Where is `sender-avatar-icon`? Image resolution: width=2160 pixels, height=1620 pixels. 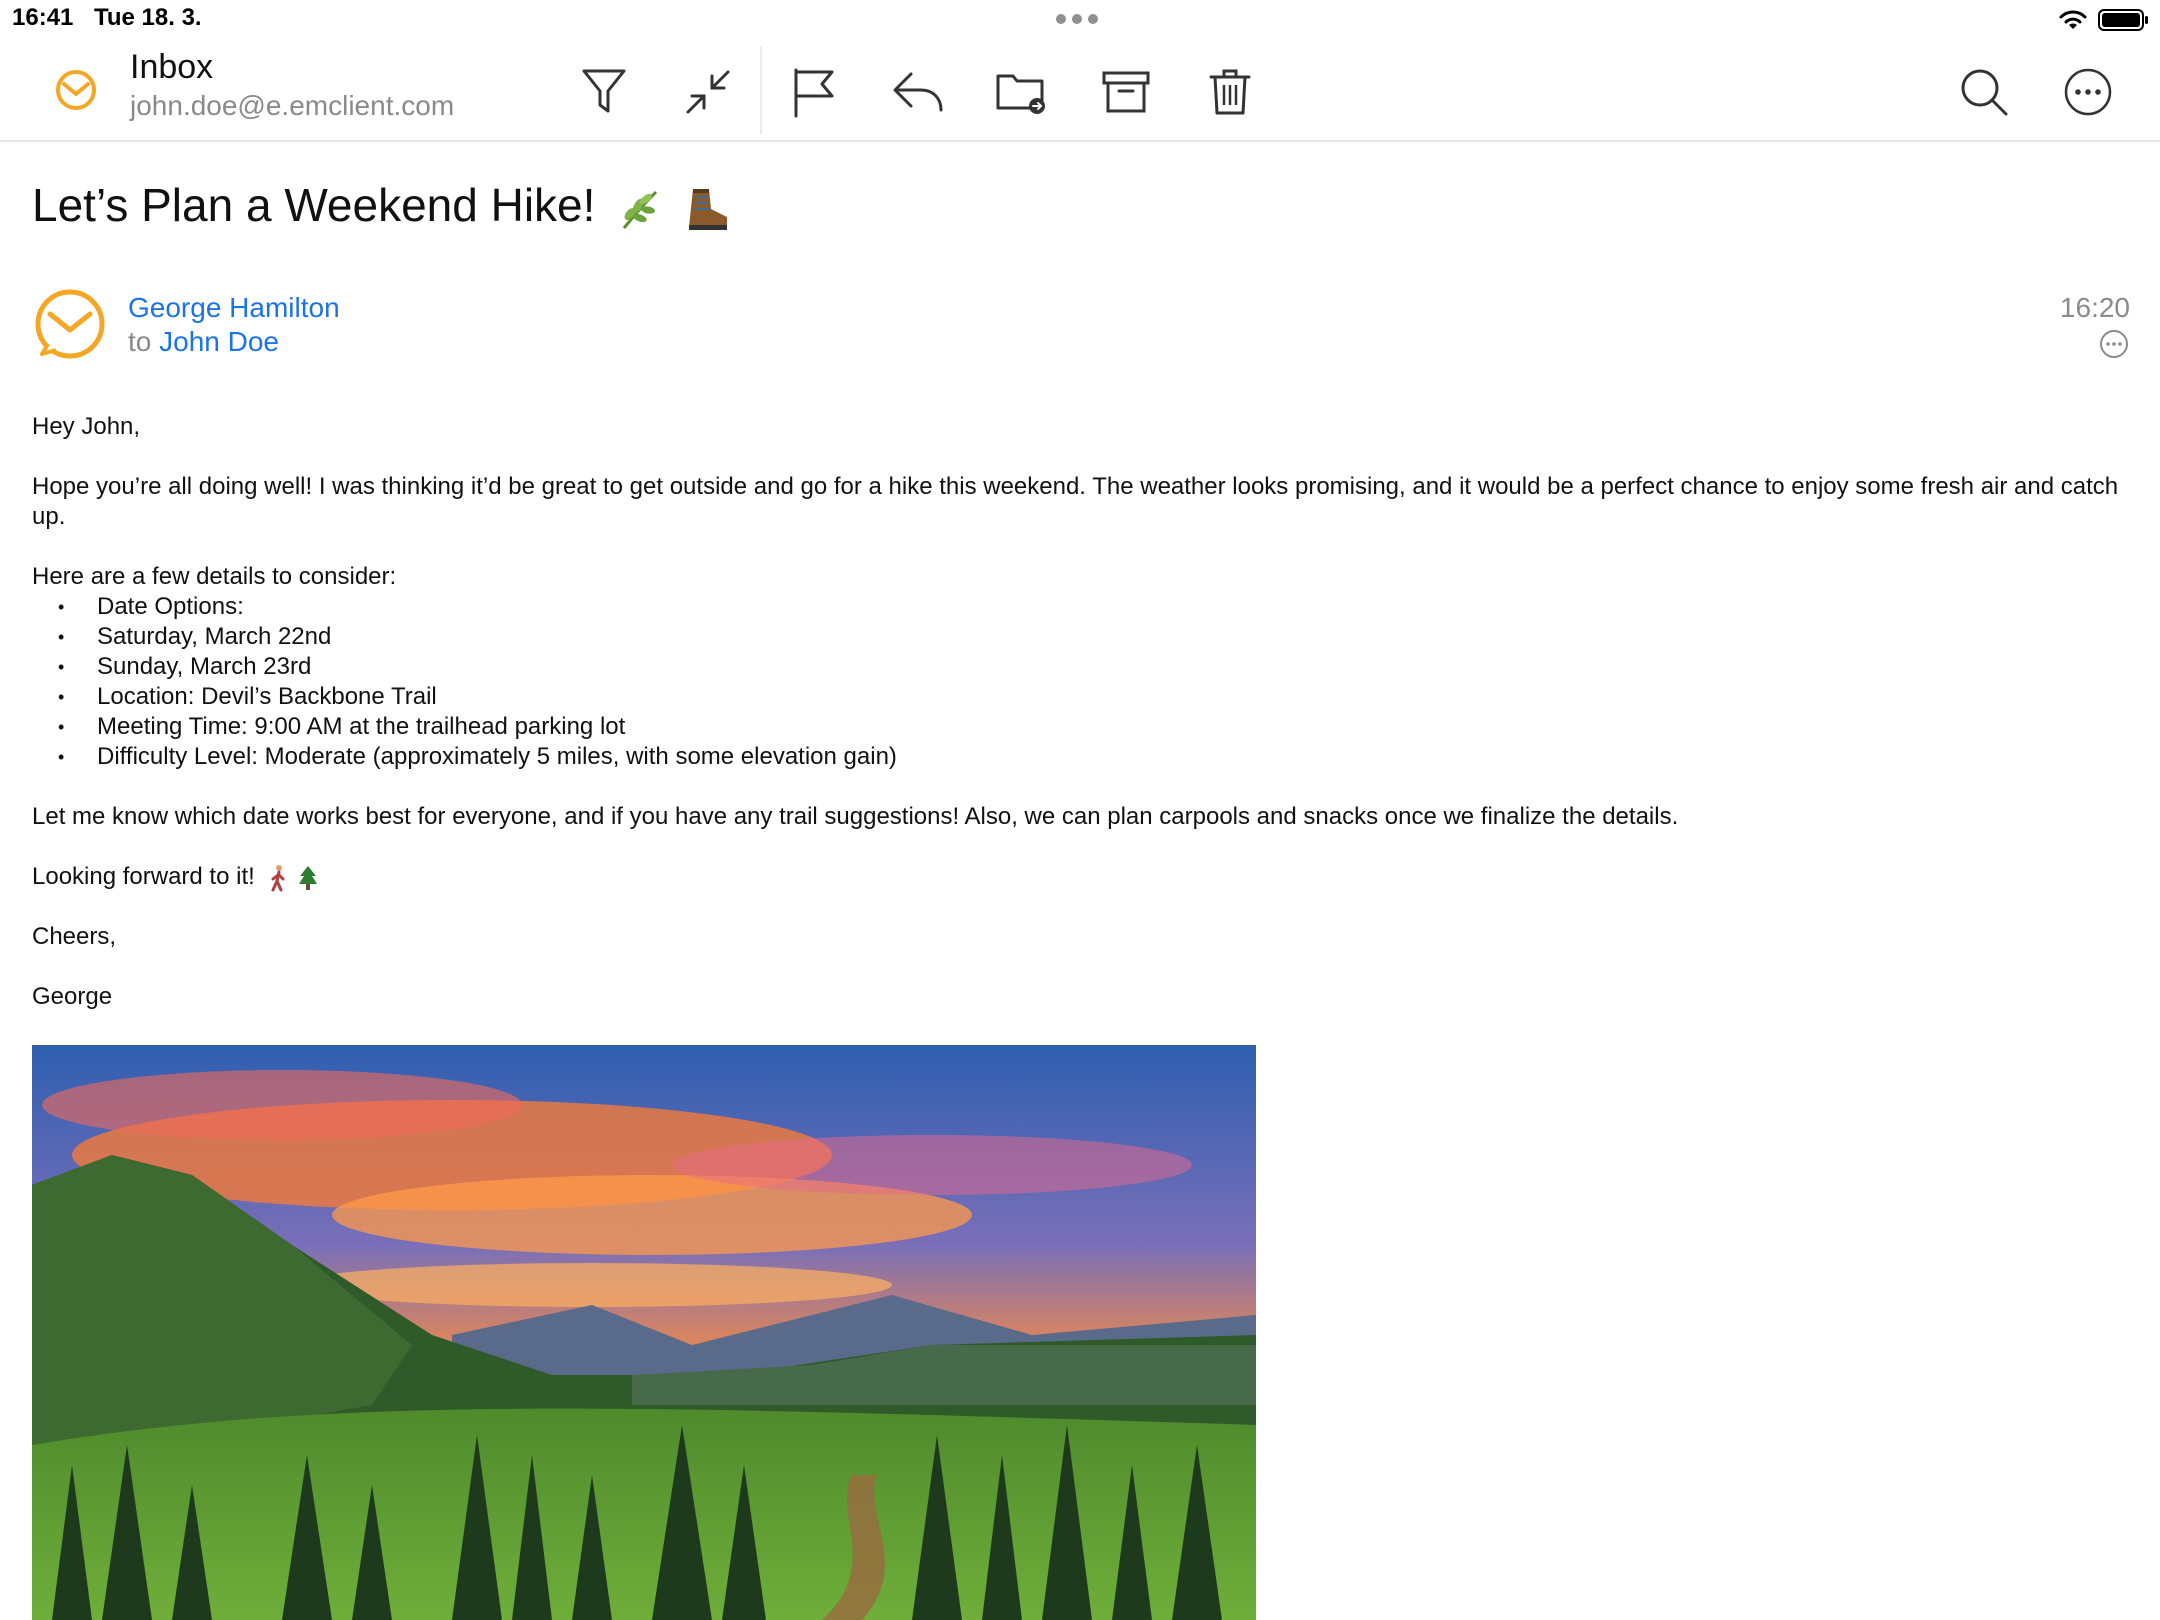
sender-avatar-icon is located at coordinates (70, 324).